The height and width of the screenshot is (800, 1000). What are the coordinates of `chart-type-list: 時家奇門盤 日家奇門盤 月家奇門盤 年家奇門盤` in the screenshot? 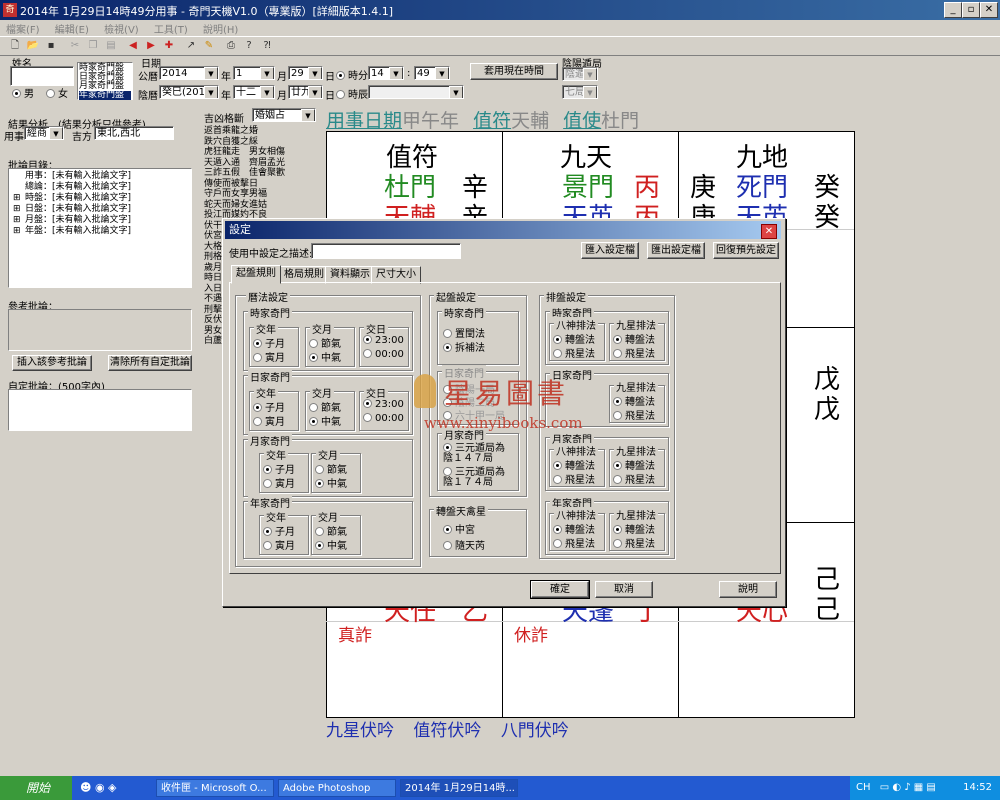 It's located at (105, 81).